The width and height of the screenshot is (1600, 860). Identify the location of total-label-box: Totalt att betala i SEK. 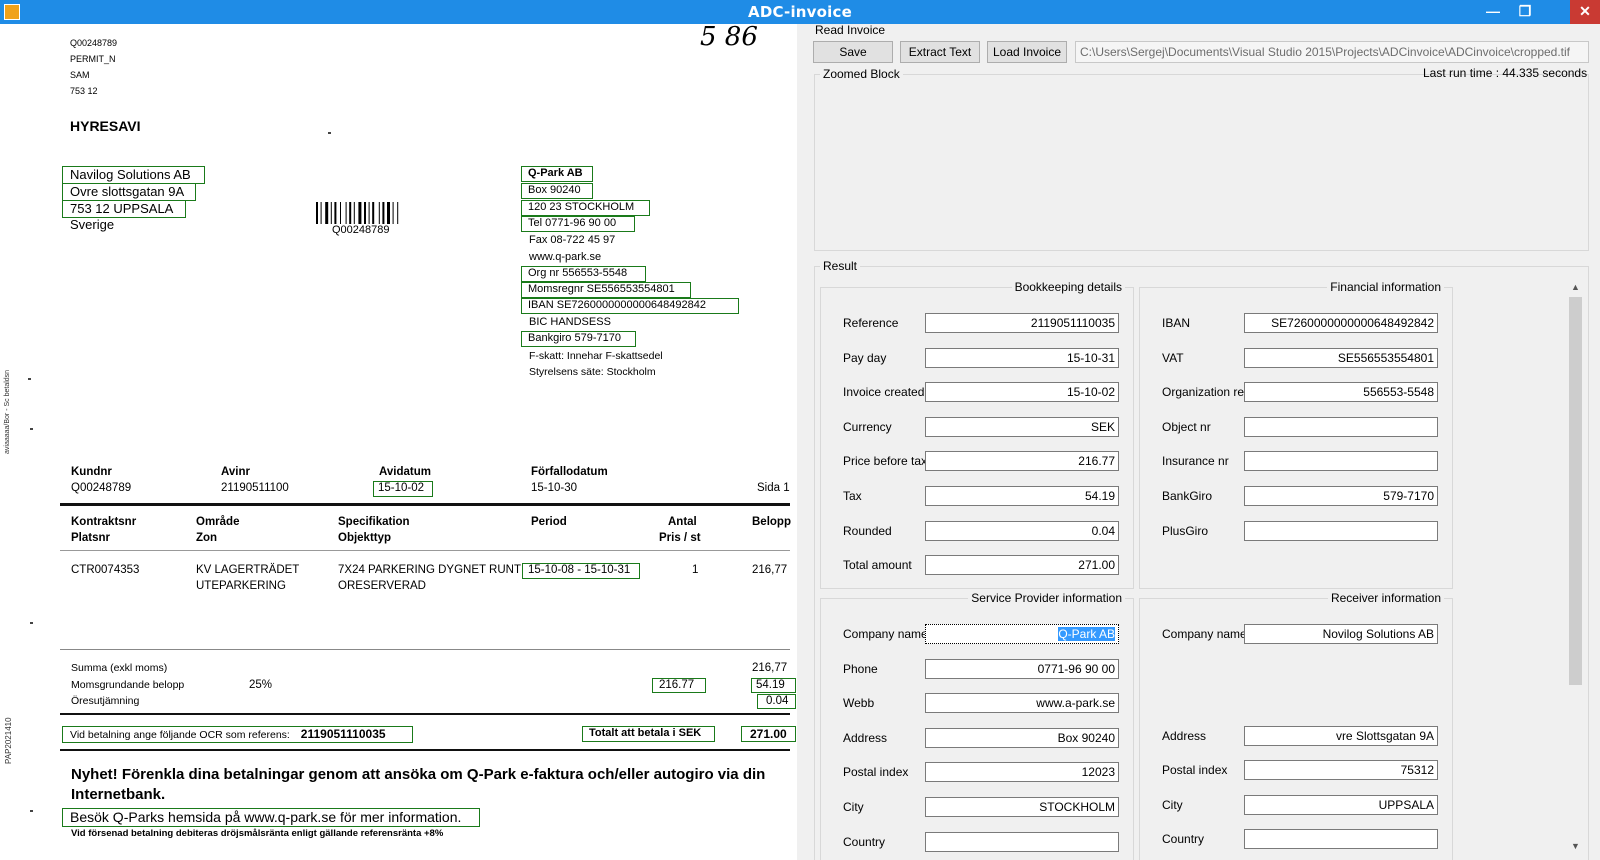
(648, 734).